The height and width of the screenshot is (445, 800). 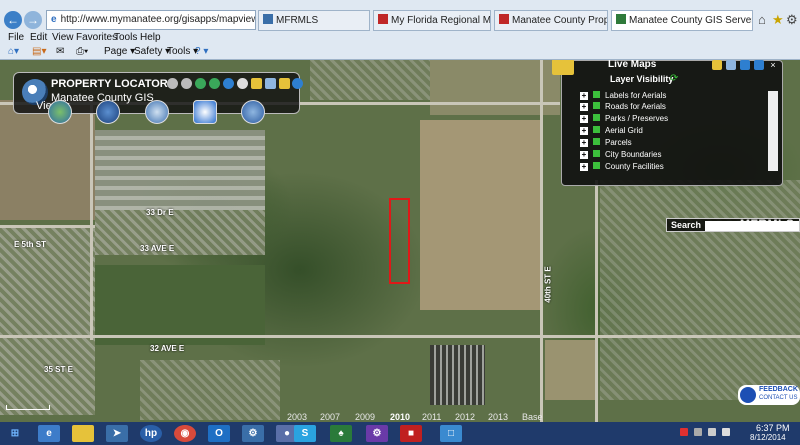 What do you see at coordinates (117, 433) in the screenshot?
I see `rocket-icon: ➤` at bounding box center [117, 433].